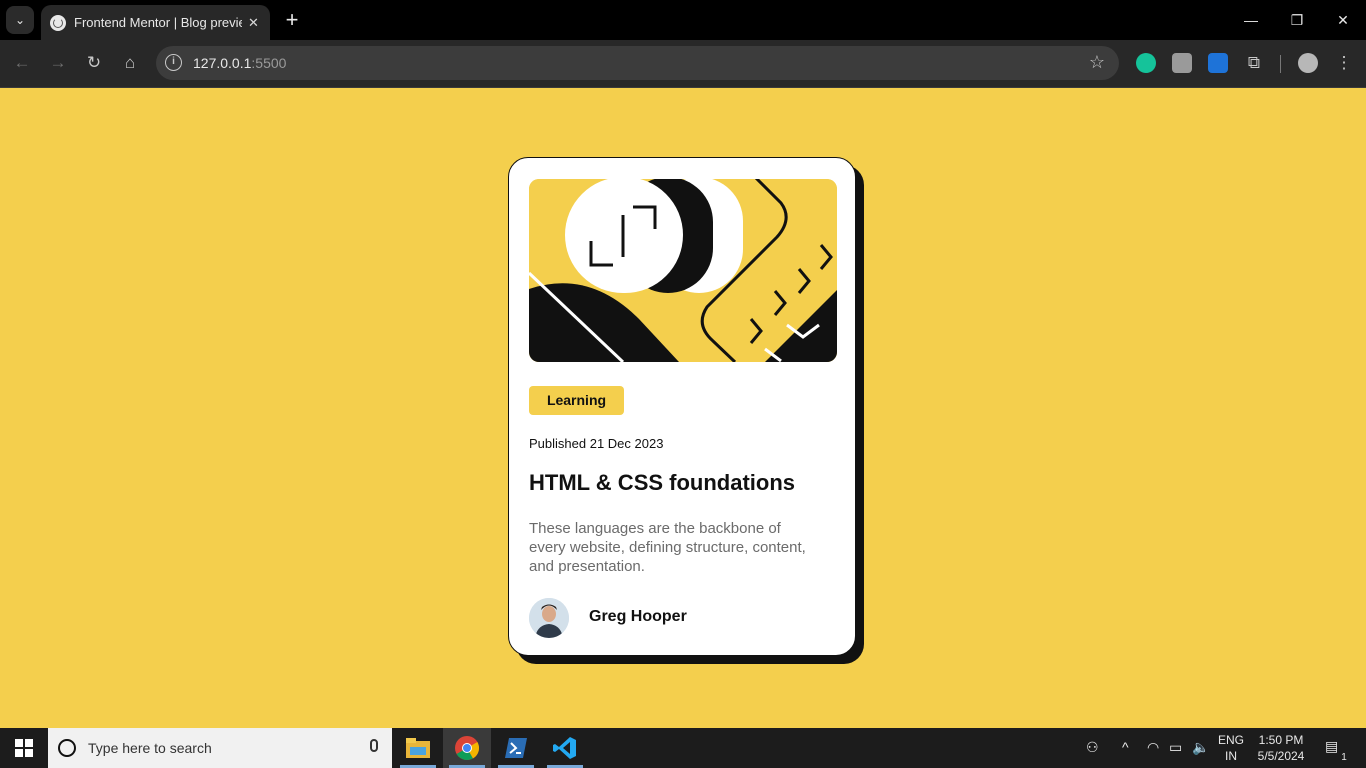 This screenshot has height=768, width=1366. I want to click on vscode-icon, so click(565, 748).